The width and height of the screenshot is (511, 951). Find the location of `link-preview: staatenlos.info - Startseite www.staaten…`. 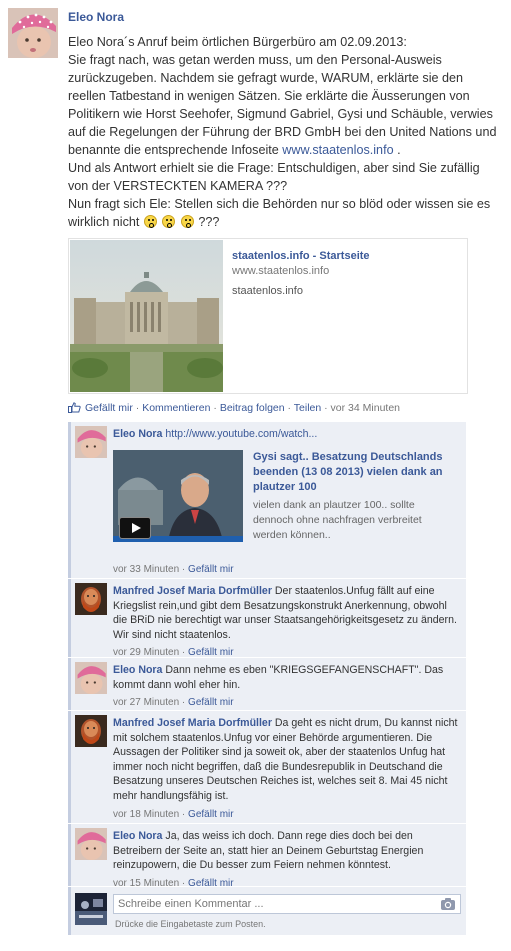

link-preview: staatenlos.info - Startseite www.staaten… is located at coordinates (268, 316).